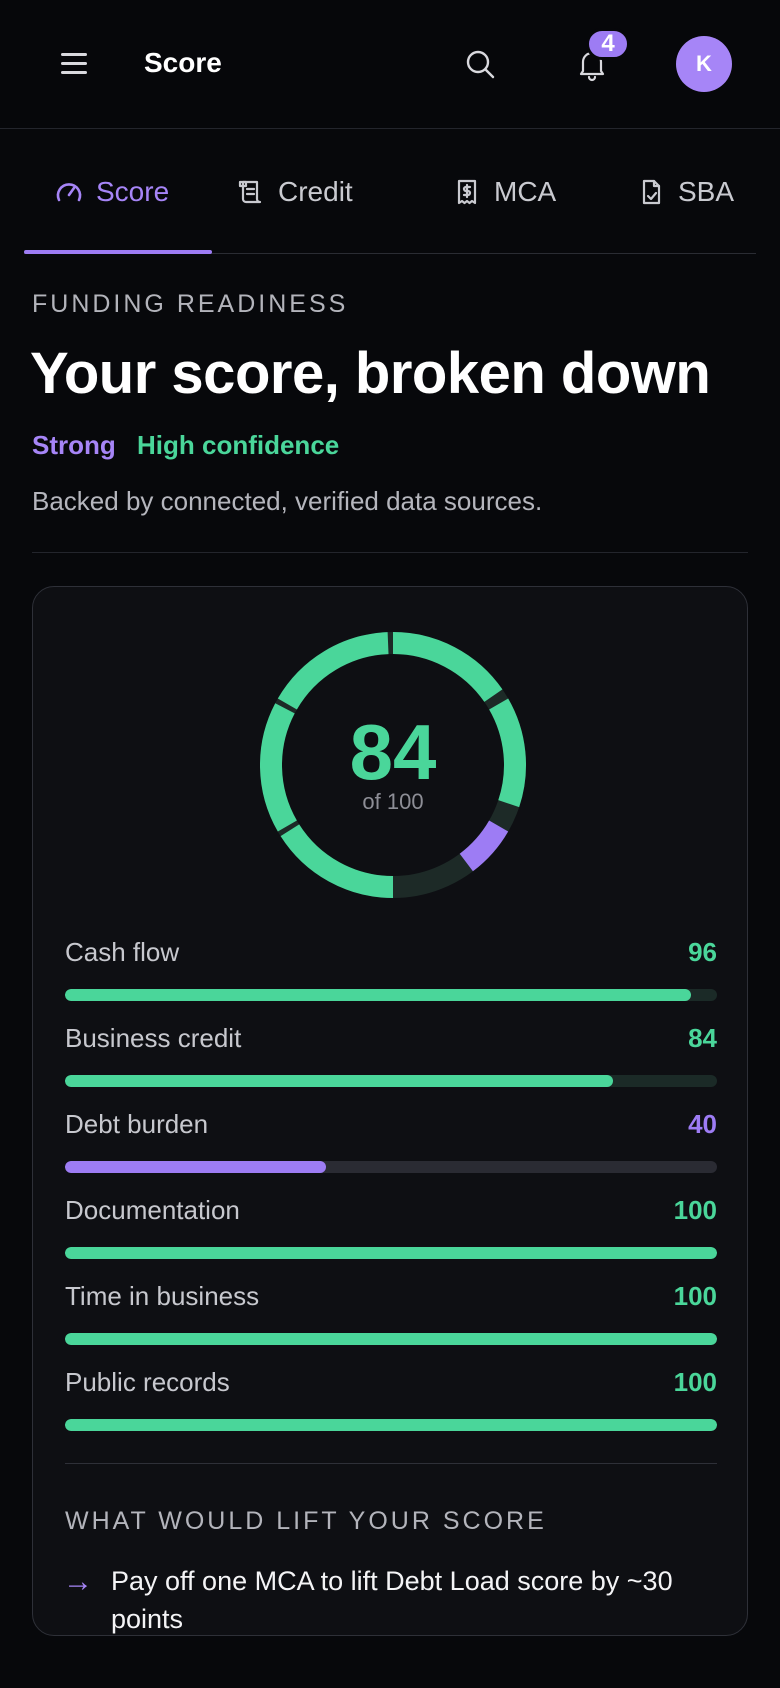 This screenshot has height=1688, width=780. I want to click on score-max-label: of 100, so click(393, 801).